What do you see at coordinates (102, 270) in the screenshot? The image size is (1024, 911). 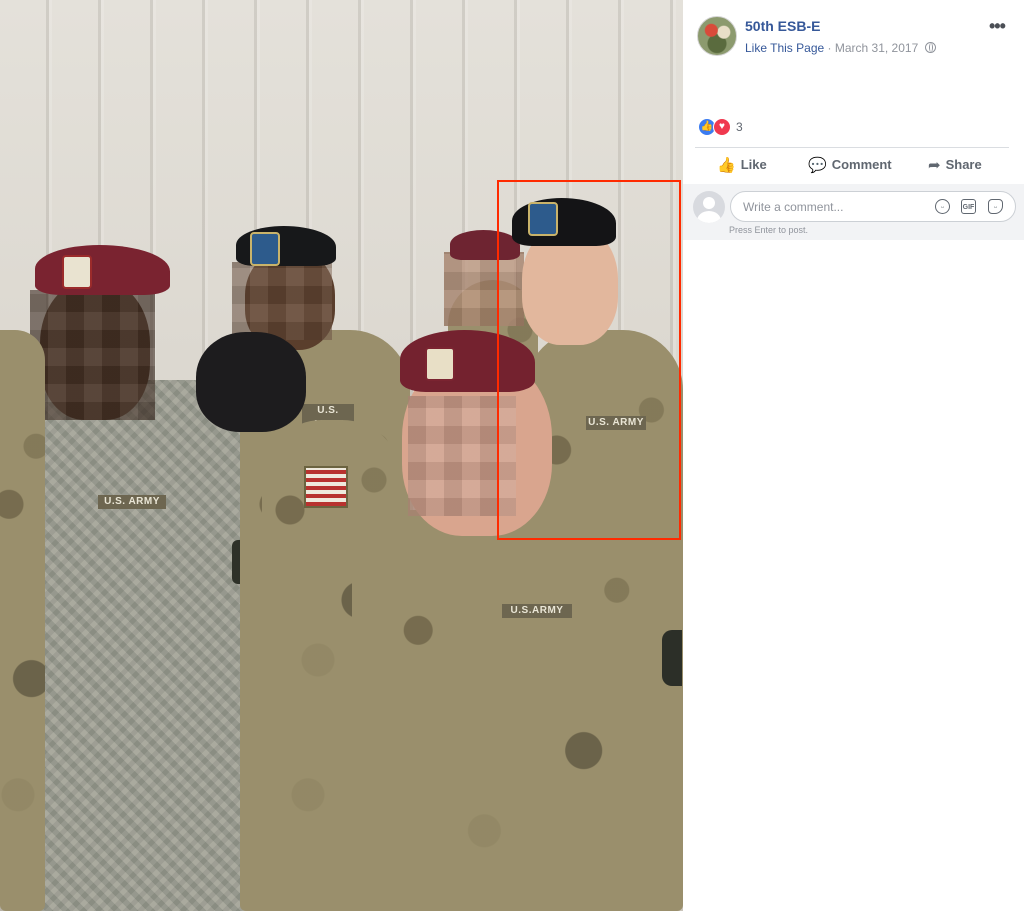 I see `maroon-beret` at bounding box center [102, 270].